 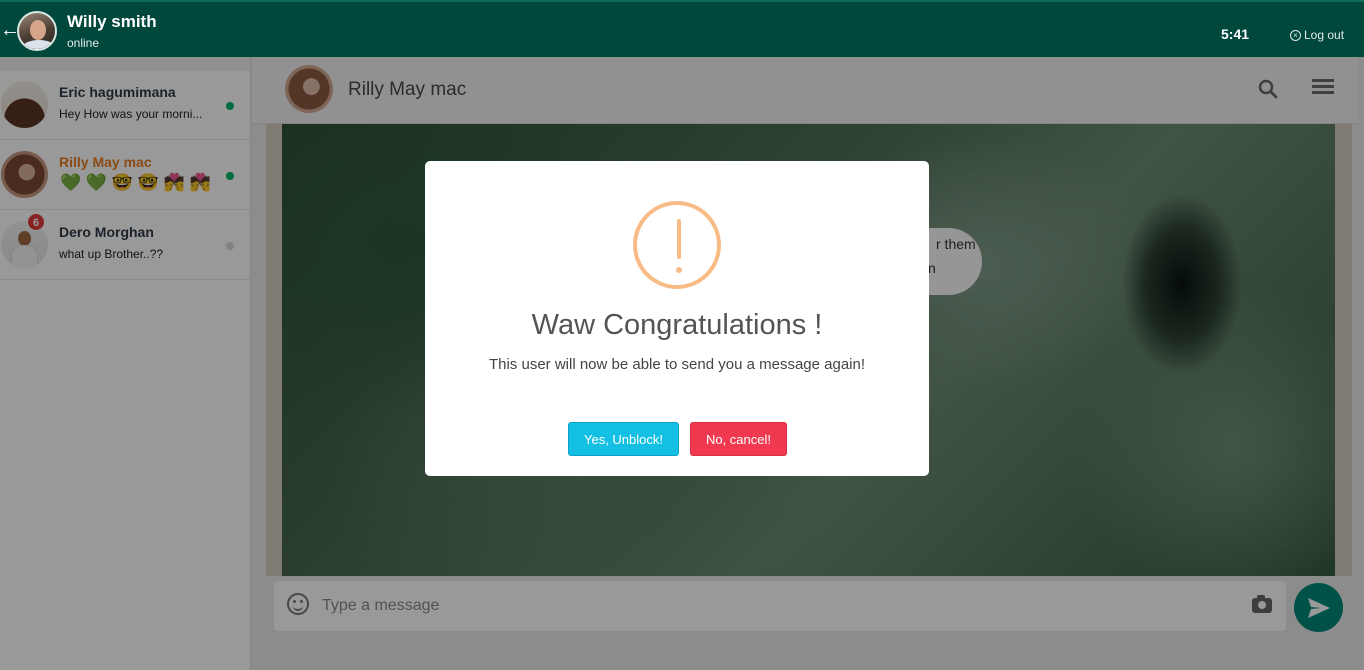 I want to click on back-arrow-icon: ←, so click(x=10, y=30).